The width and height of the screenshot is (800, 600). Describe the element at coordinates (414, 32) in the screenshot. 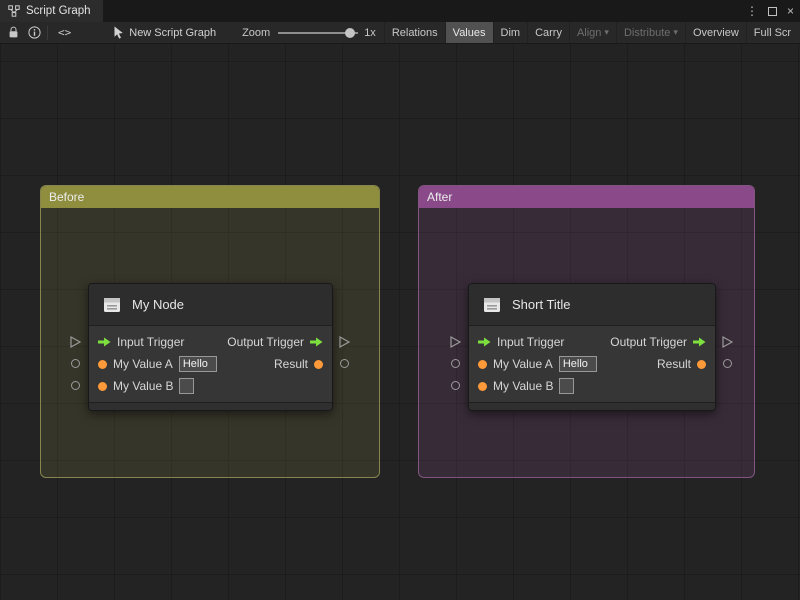

I see `relations-button: Relations` at that location.